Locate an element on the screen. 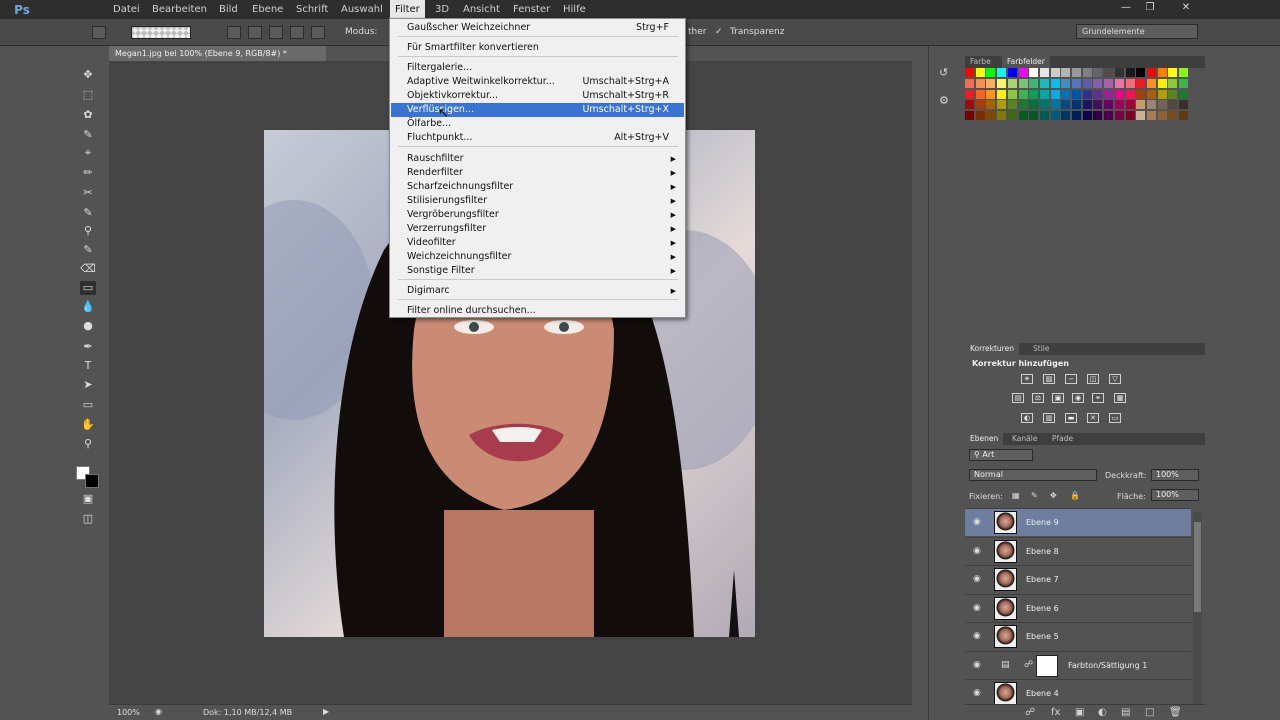  filter-menu-item: Gaußscher Weichzeichner Strg+F is located at coordinates (537, 28).